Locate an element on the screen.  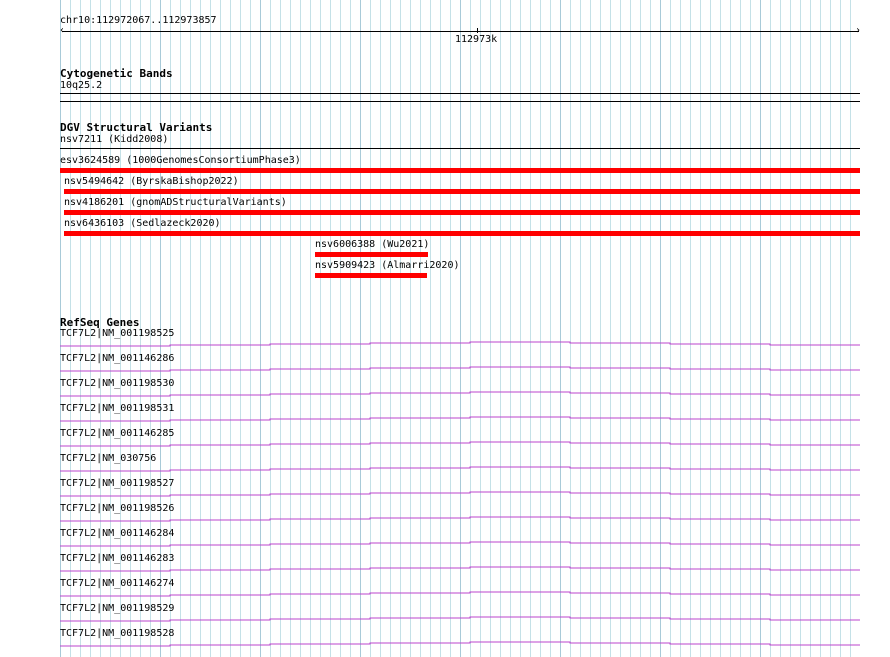
cytoband-label: 10q25.2 is located at coordinates (81, 85).